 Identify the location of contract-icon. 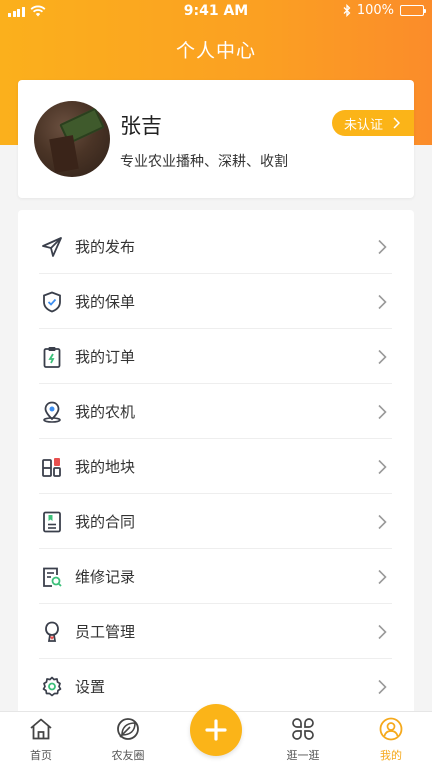
(52, 521).